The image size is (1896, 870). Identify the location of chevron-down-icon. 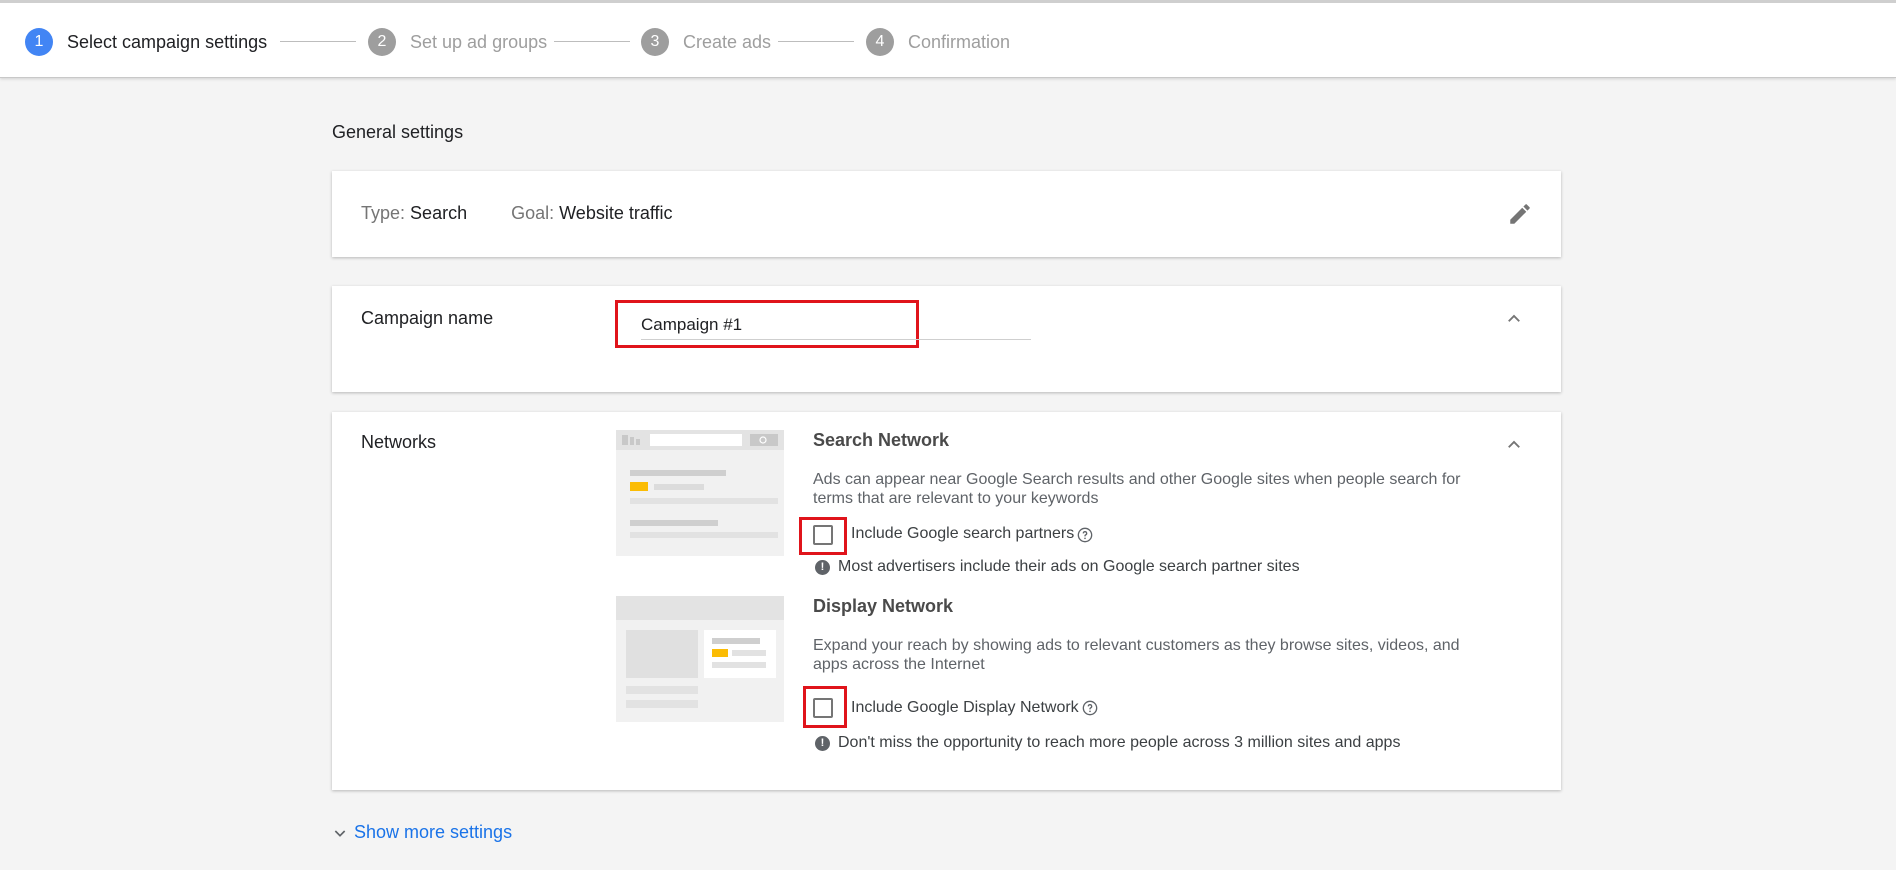
(340, 833).